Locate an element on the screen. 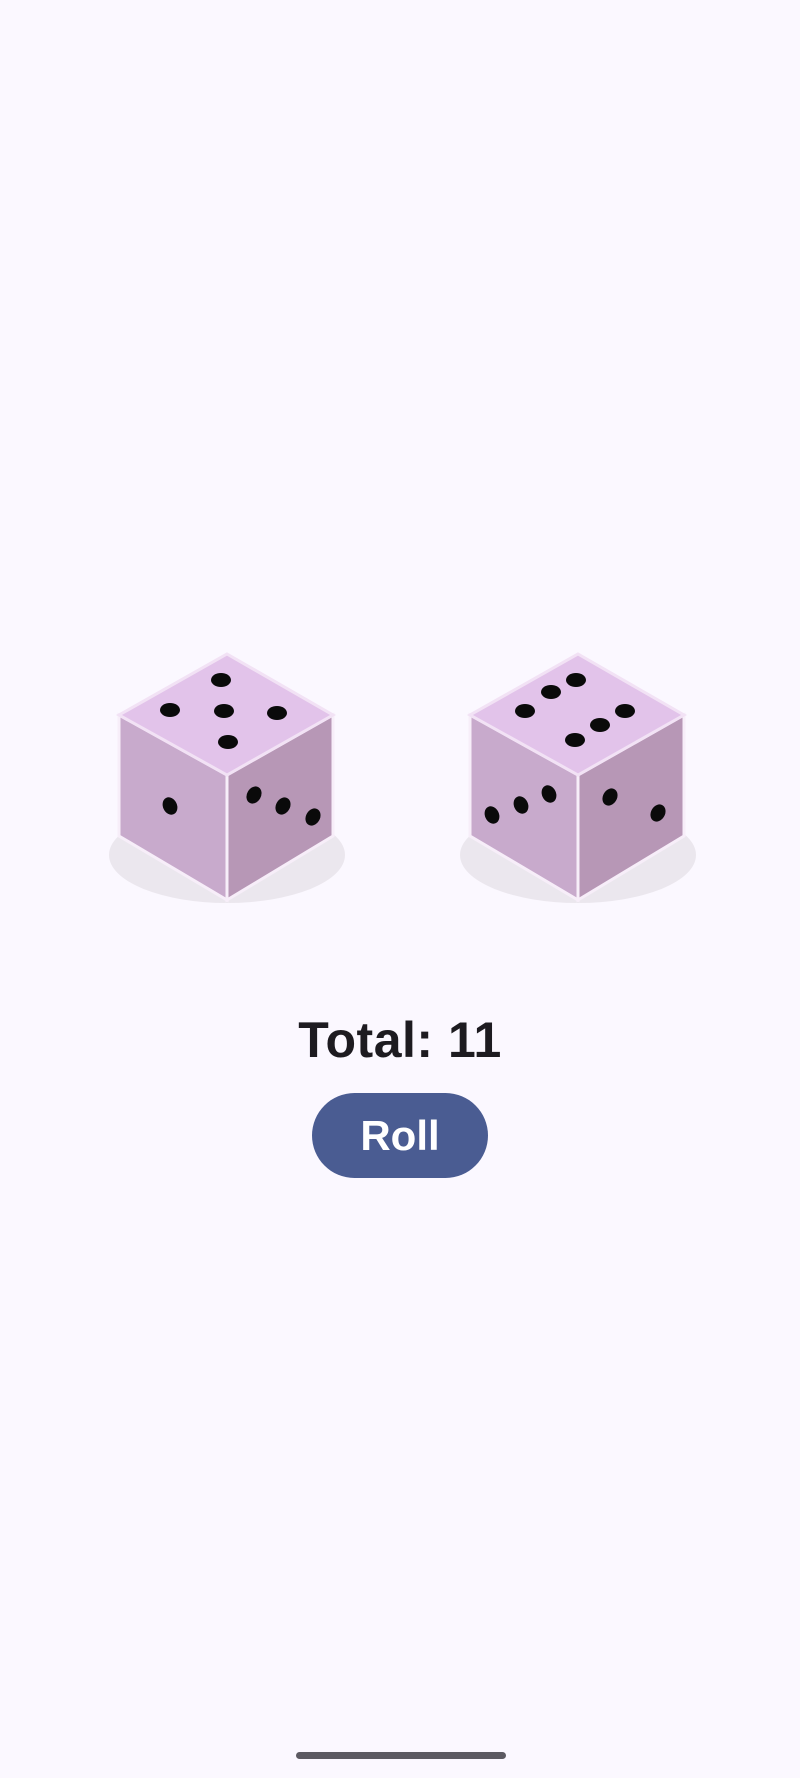  left-die-graphic is located at coordinates (227, 777).